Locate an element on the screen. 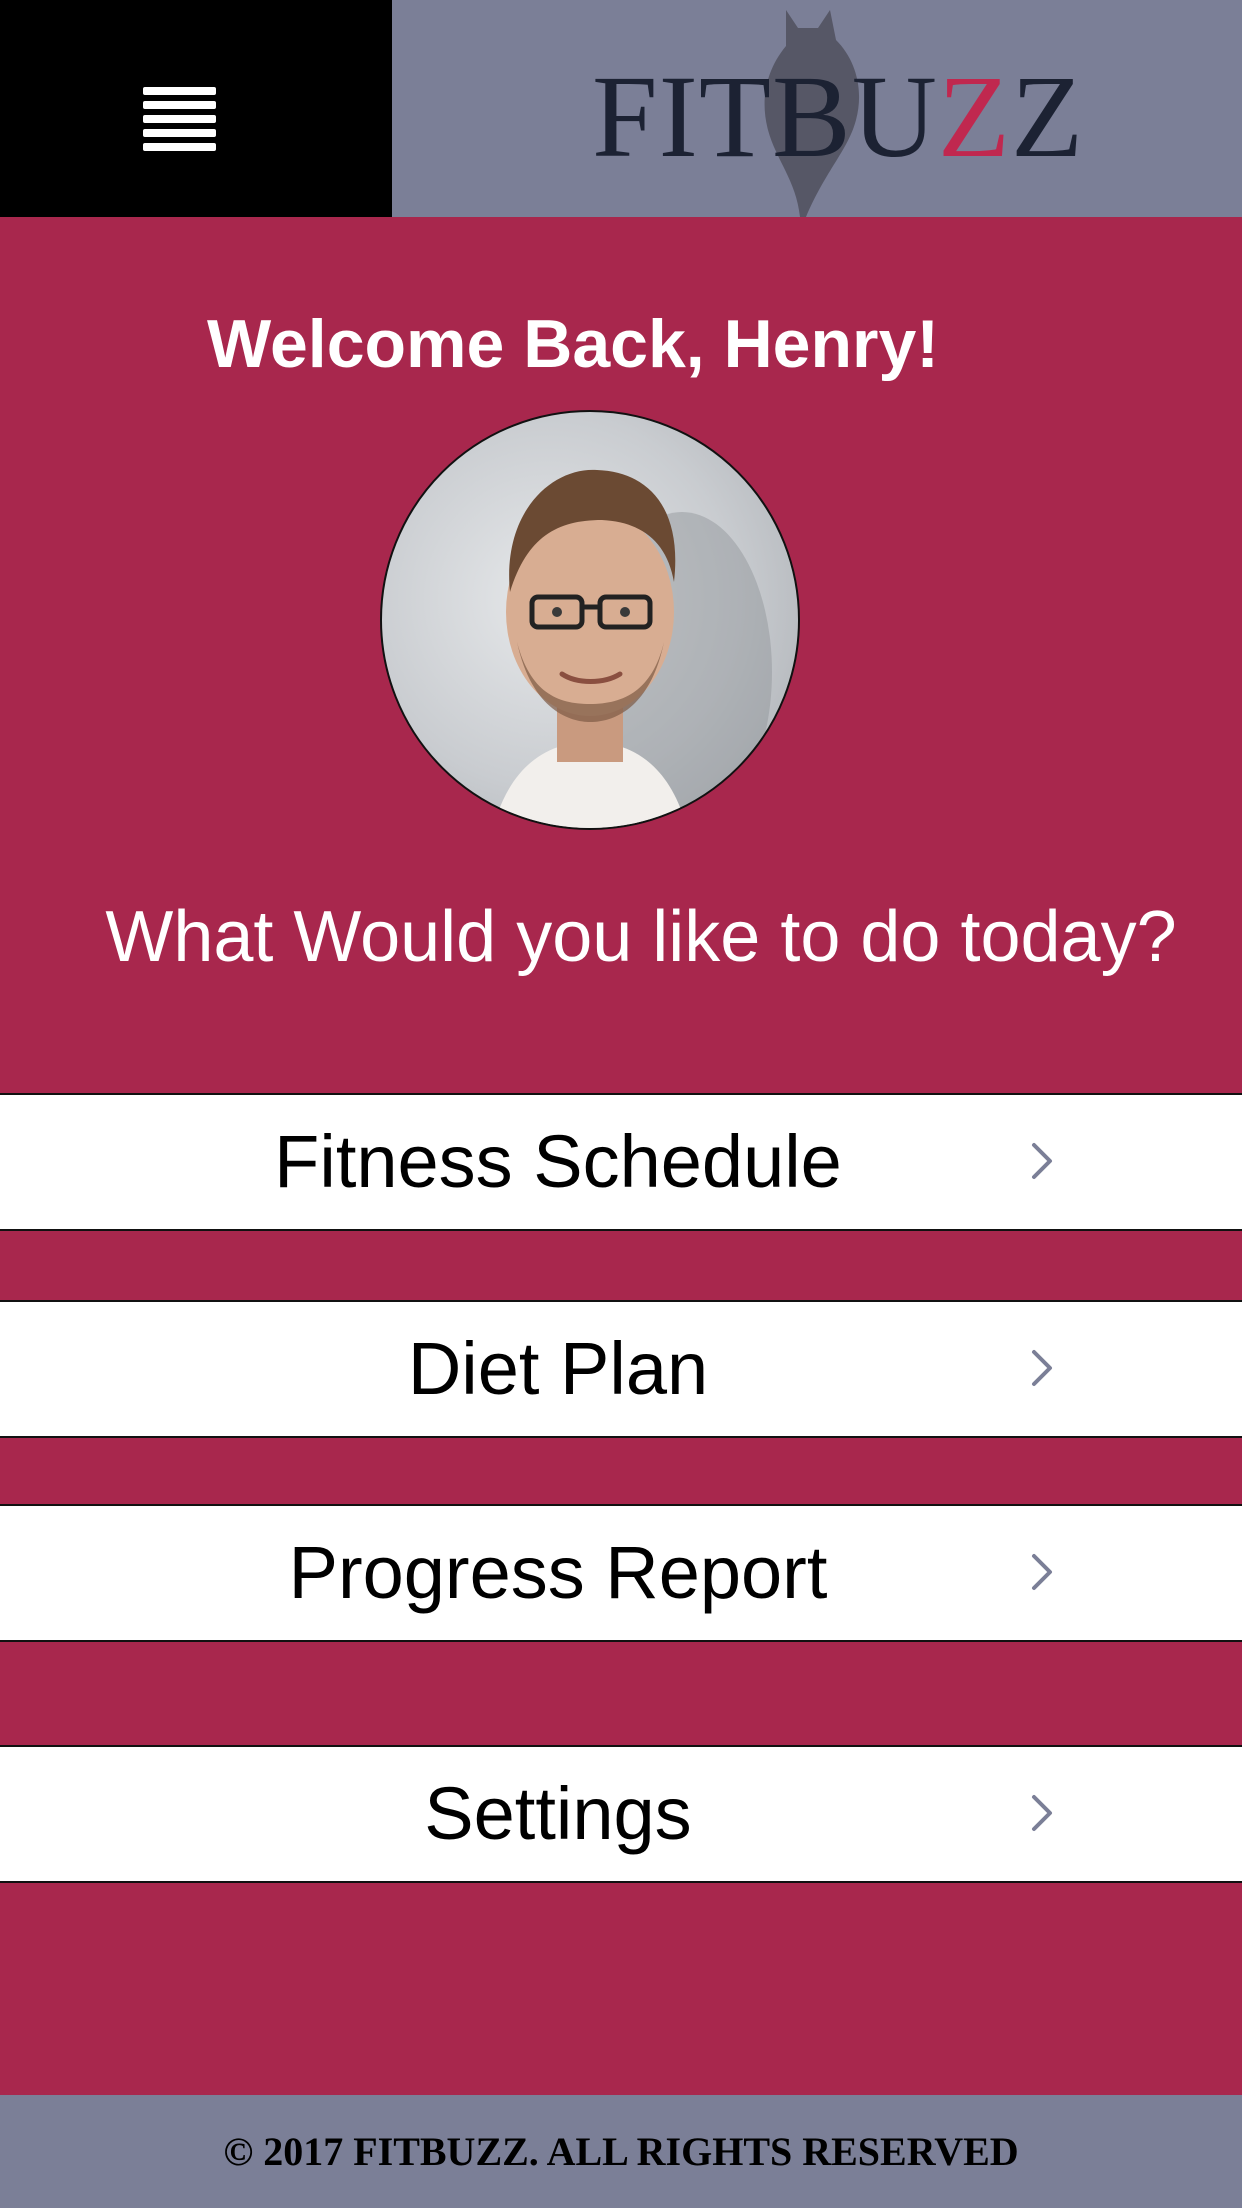 This screenshot has width=1242, height=2208. menu-item-label: Fitness Schedule is located at coordinates (558, 1161).